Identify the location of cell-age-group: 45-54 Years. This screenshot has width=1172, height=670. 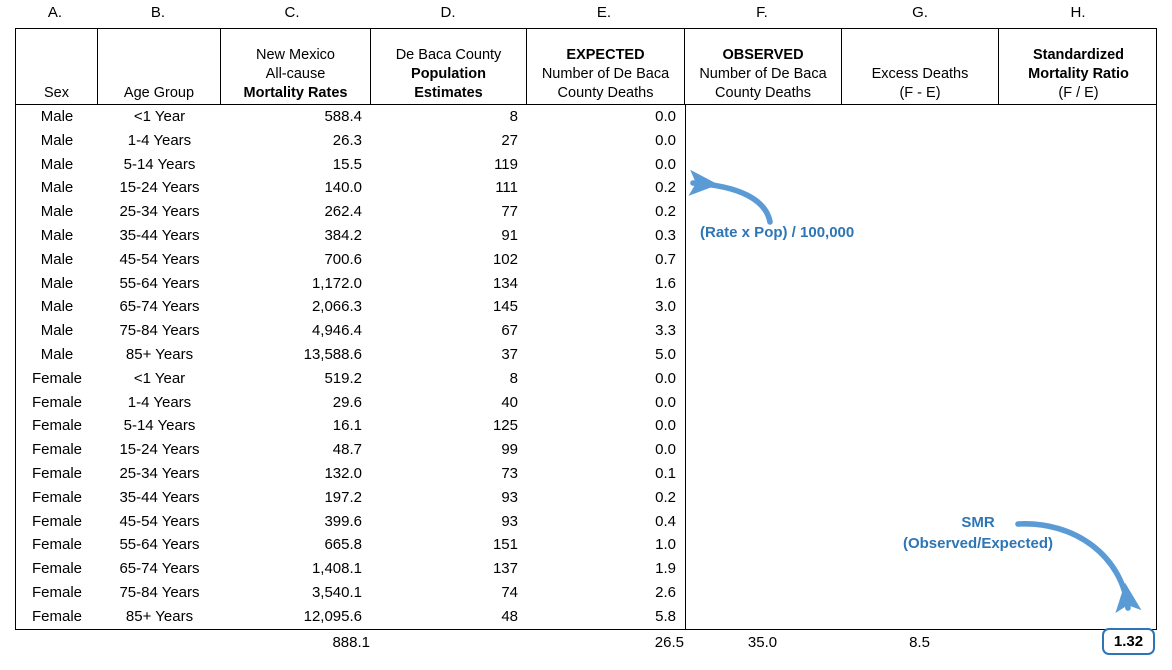
(159, 521).